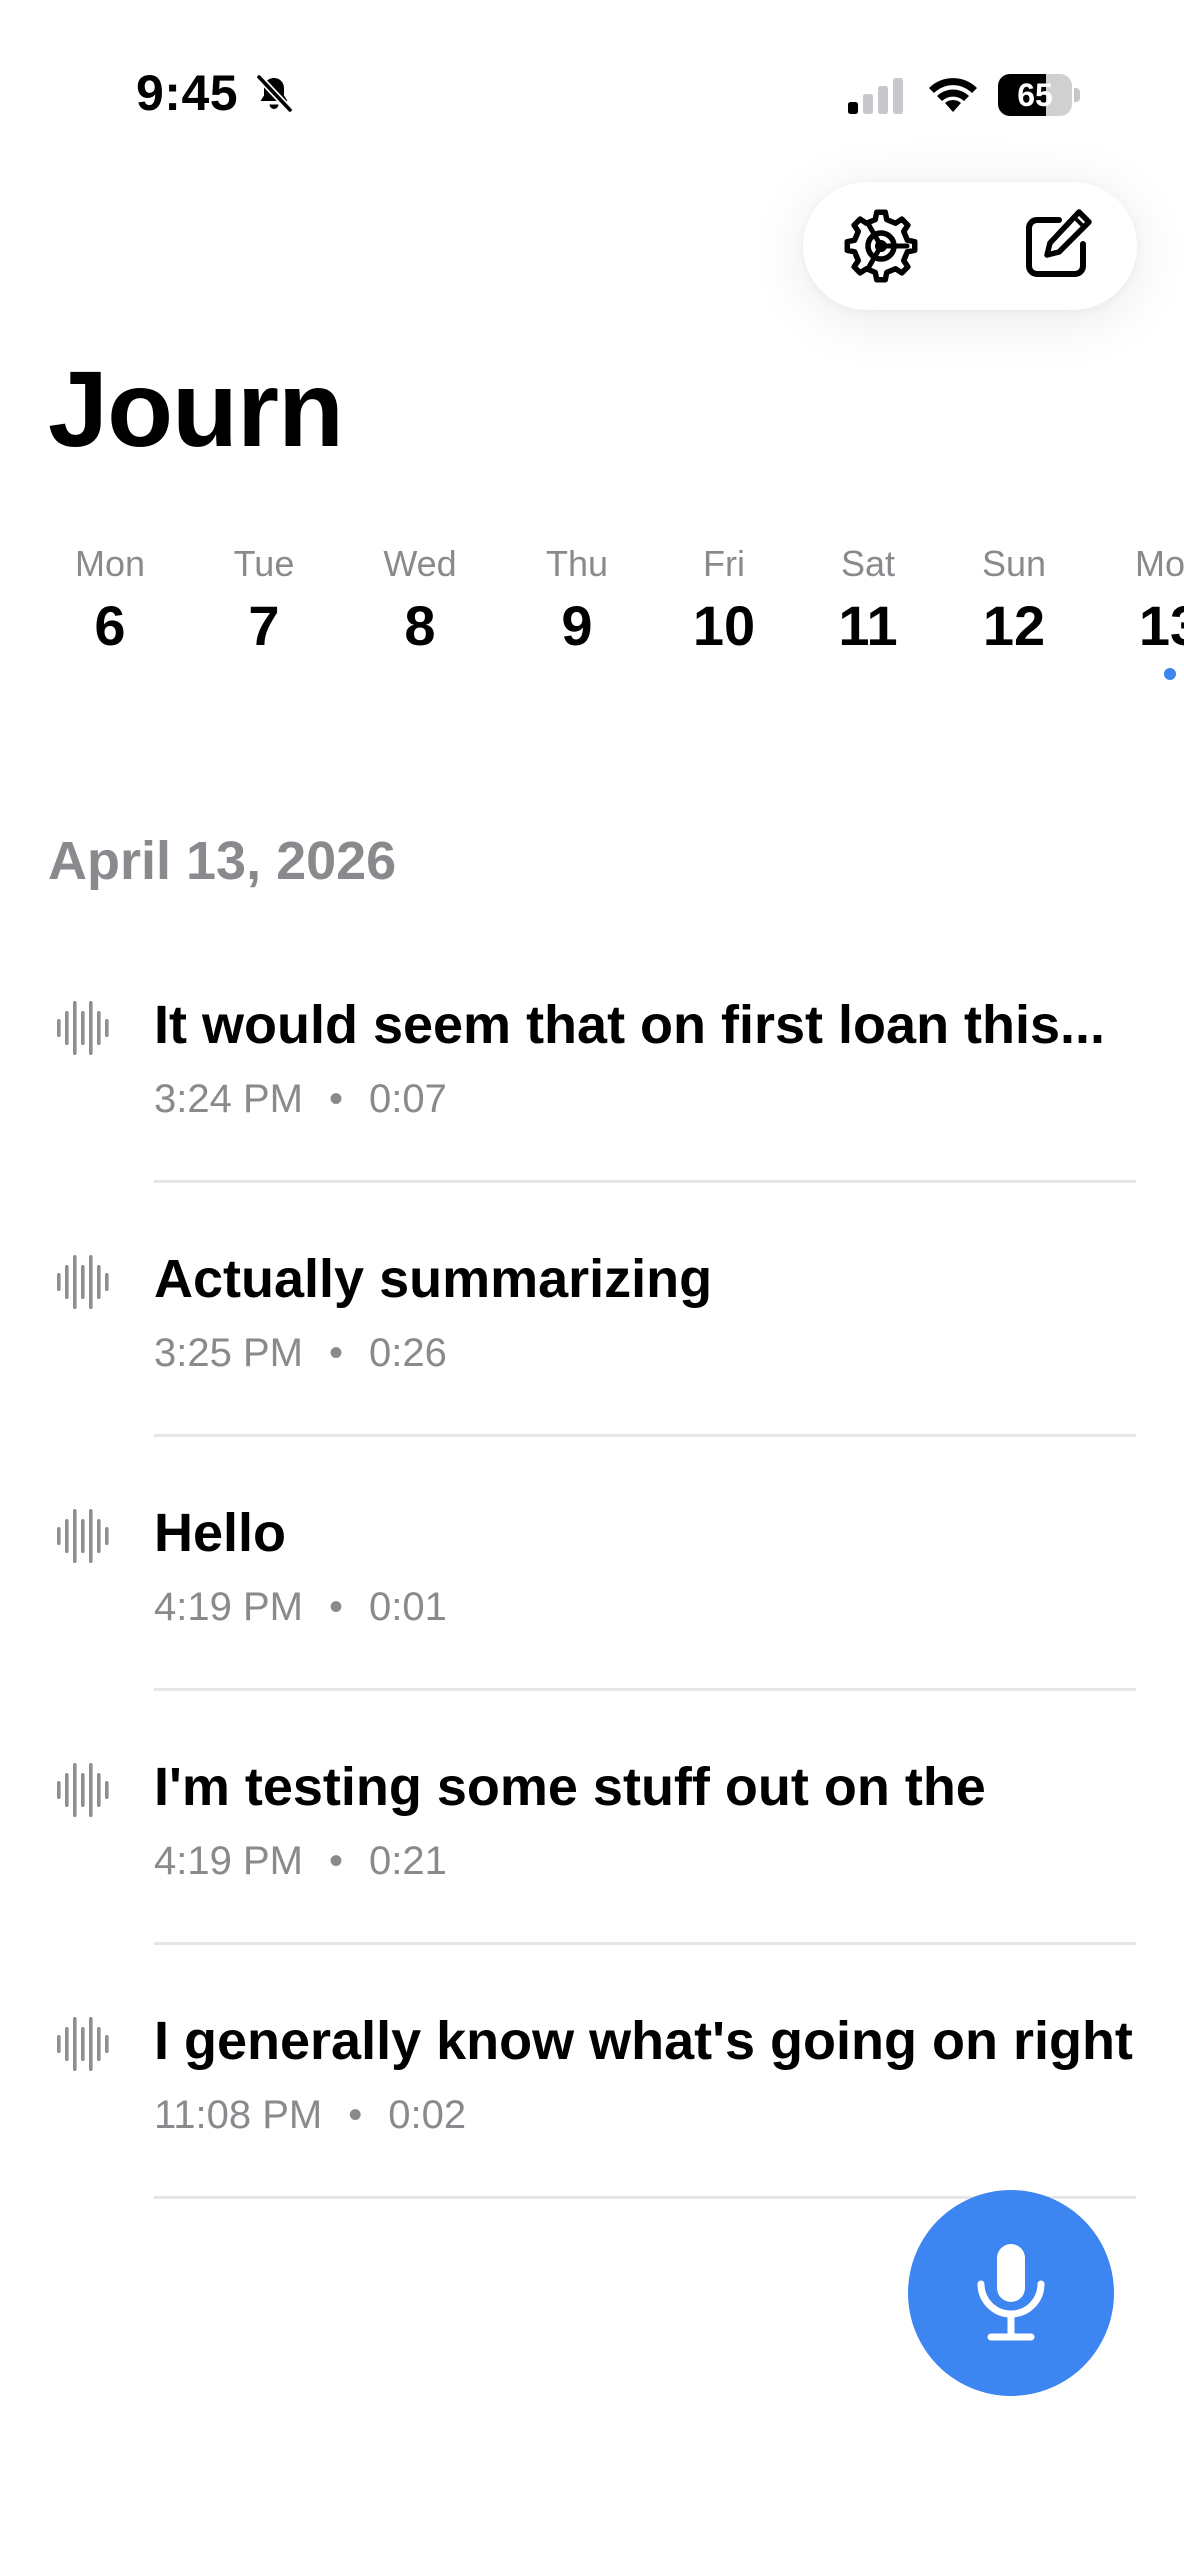 This screenshot has width=1184, height=2574. Describe the element at coordinates (220, 1533) in the screenshot. I see `entry-title: Hello` at that location.